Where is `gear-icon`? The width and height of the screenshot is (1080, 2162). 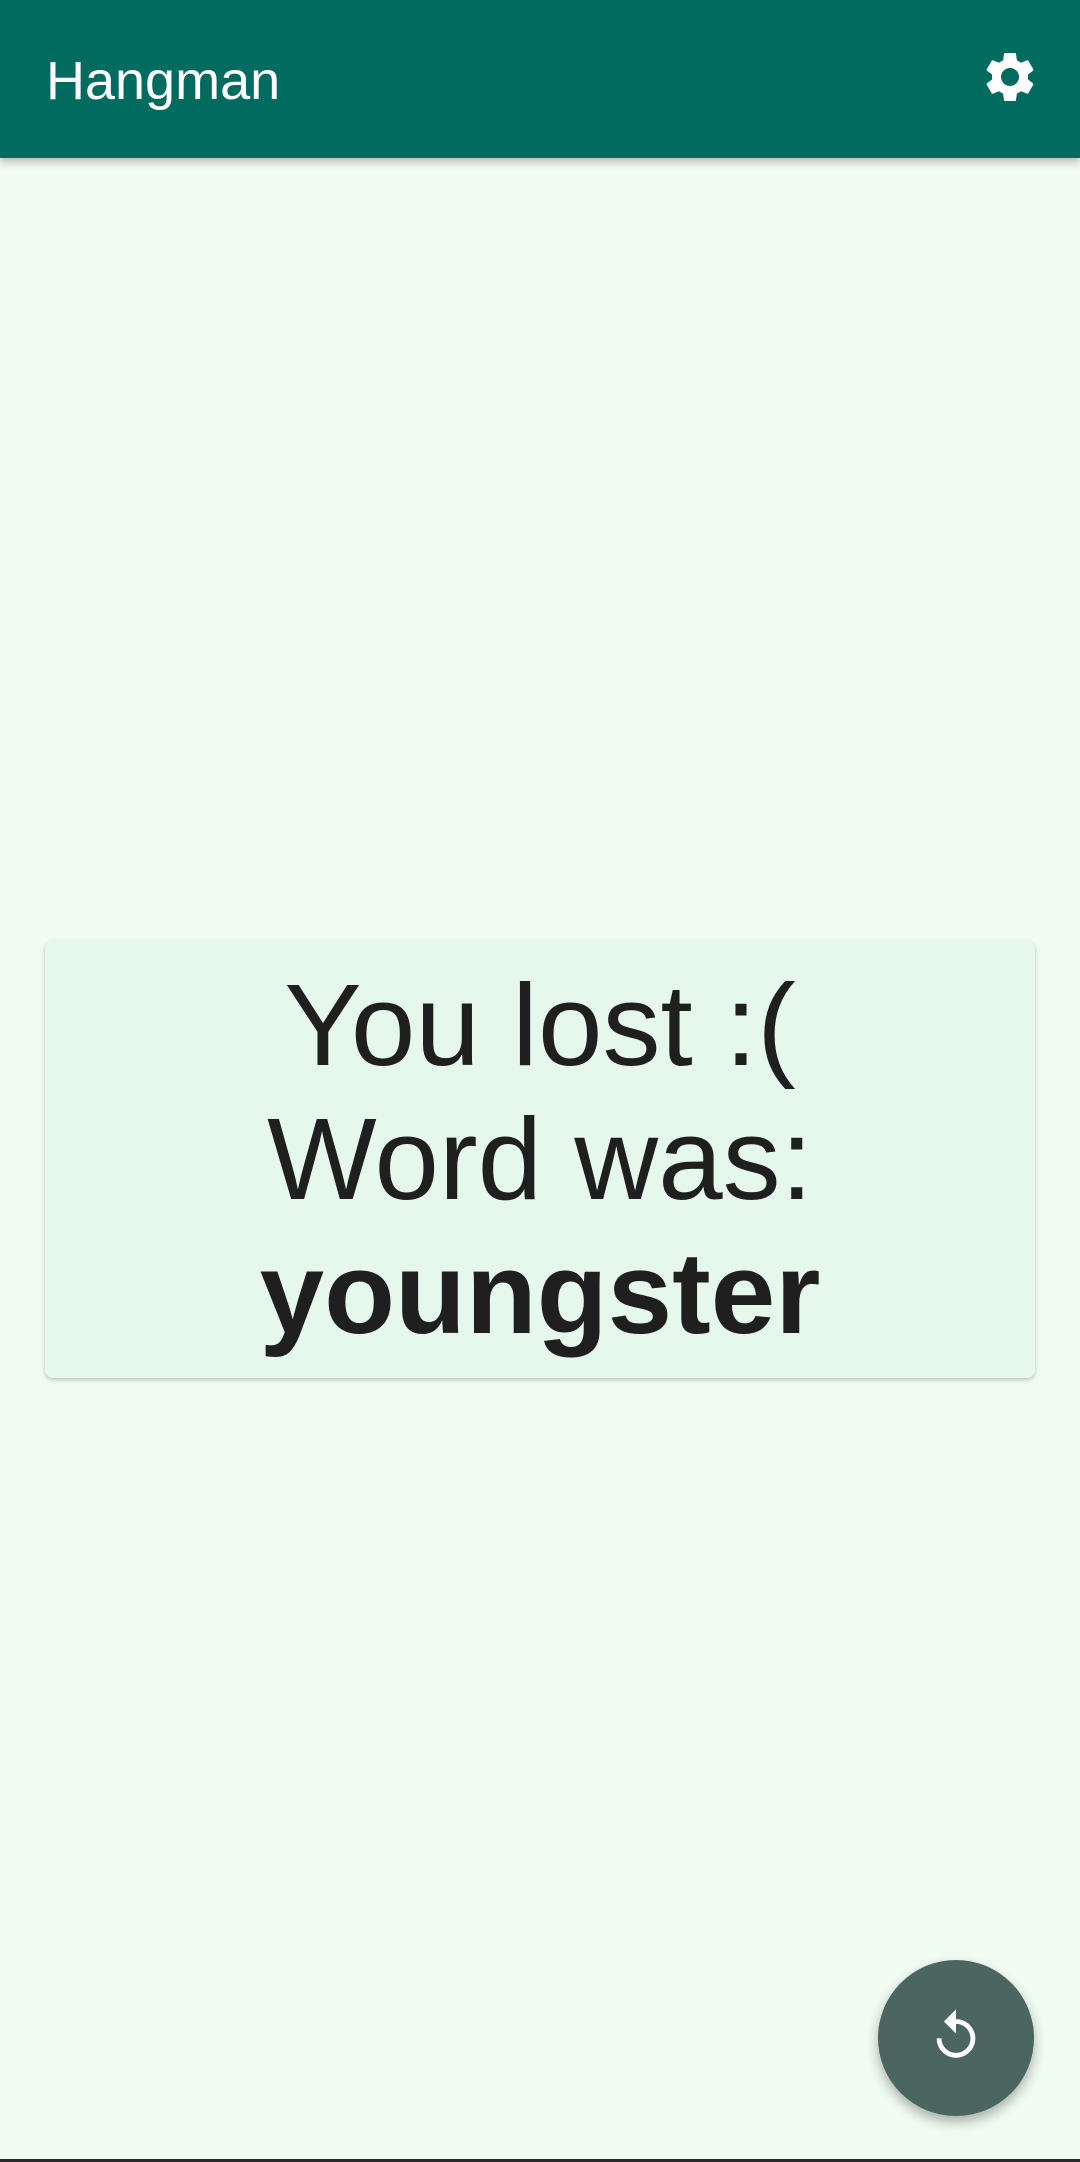
gear-icon is located at coordinates (1010, 79).